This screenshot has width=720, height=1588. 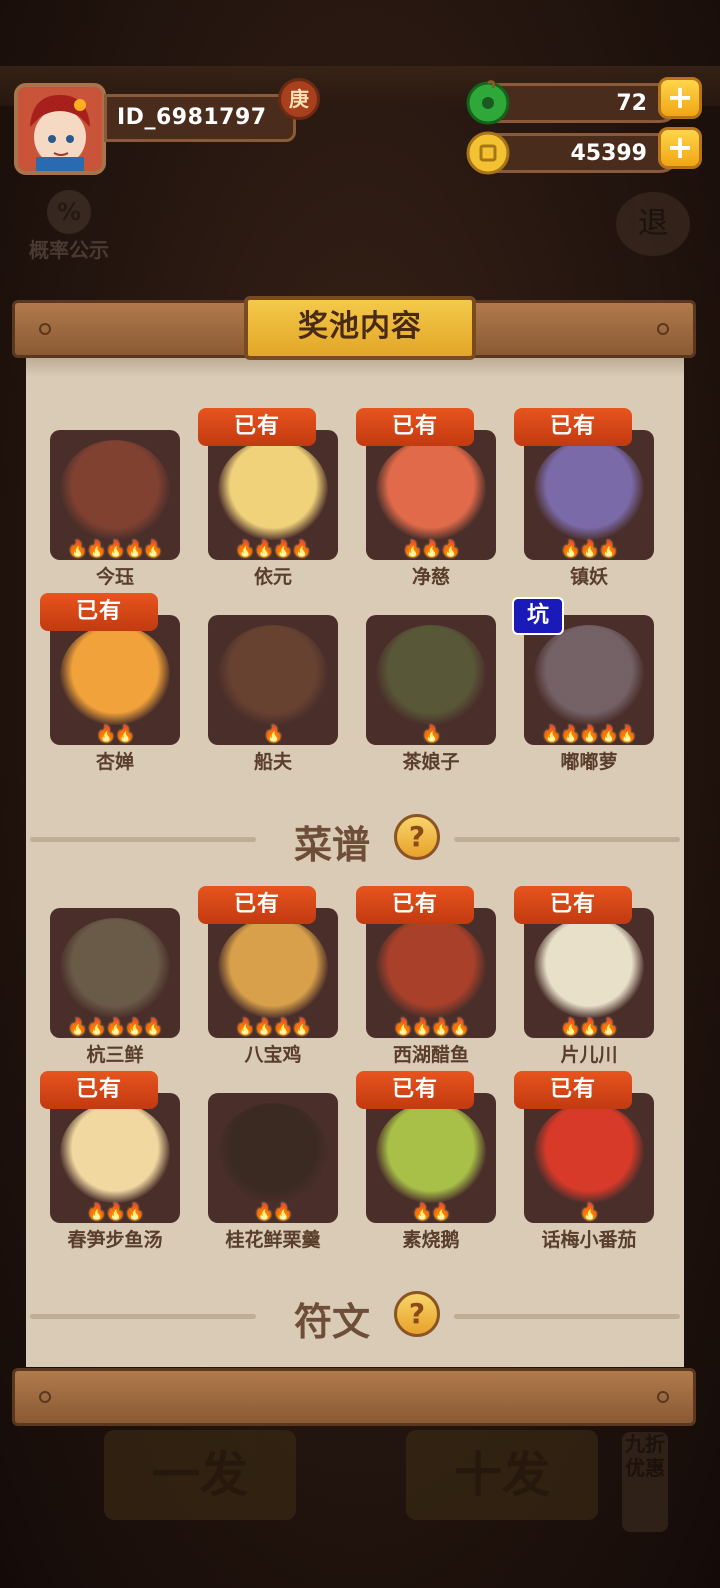 I want to click on runes-help-button: ?, so click(x=417, y=1314).